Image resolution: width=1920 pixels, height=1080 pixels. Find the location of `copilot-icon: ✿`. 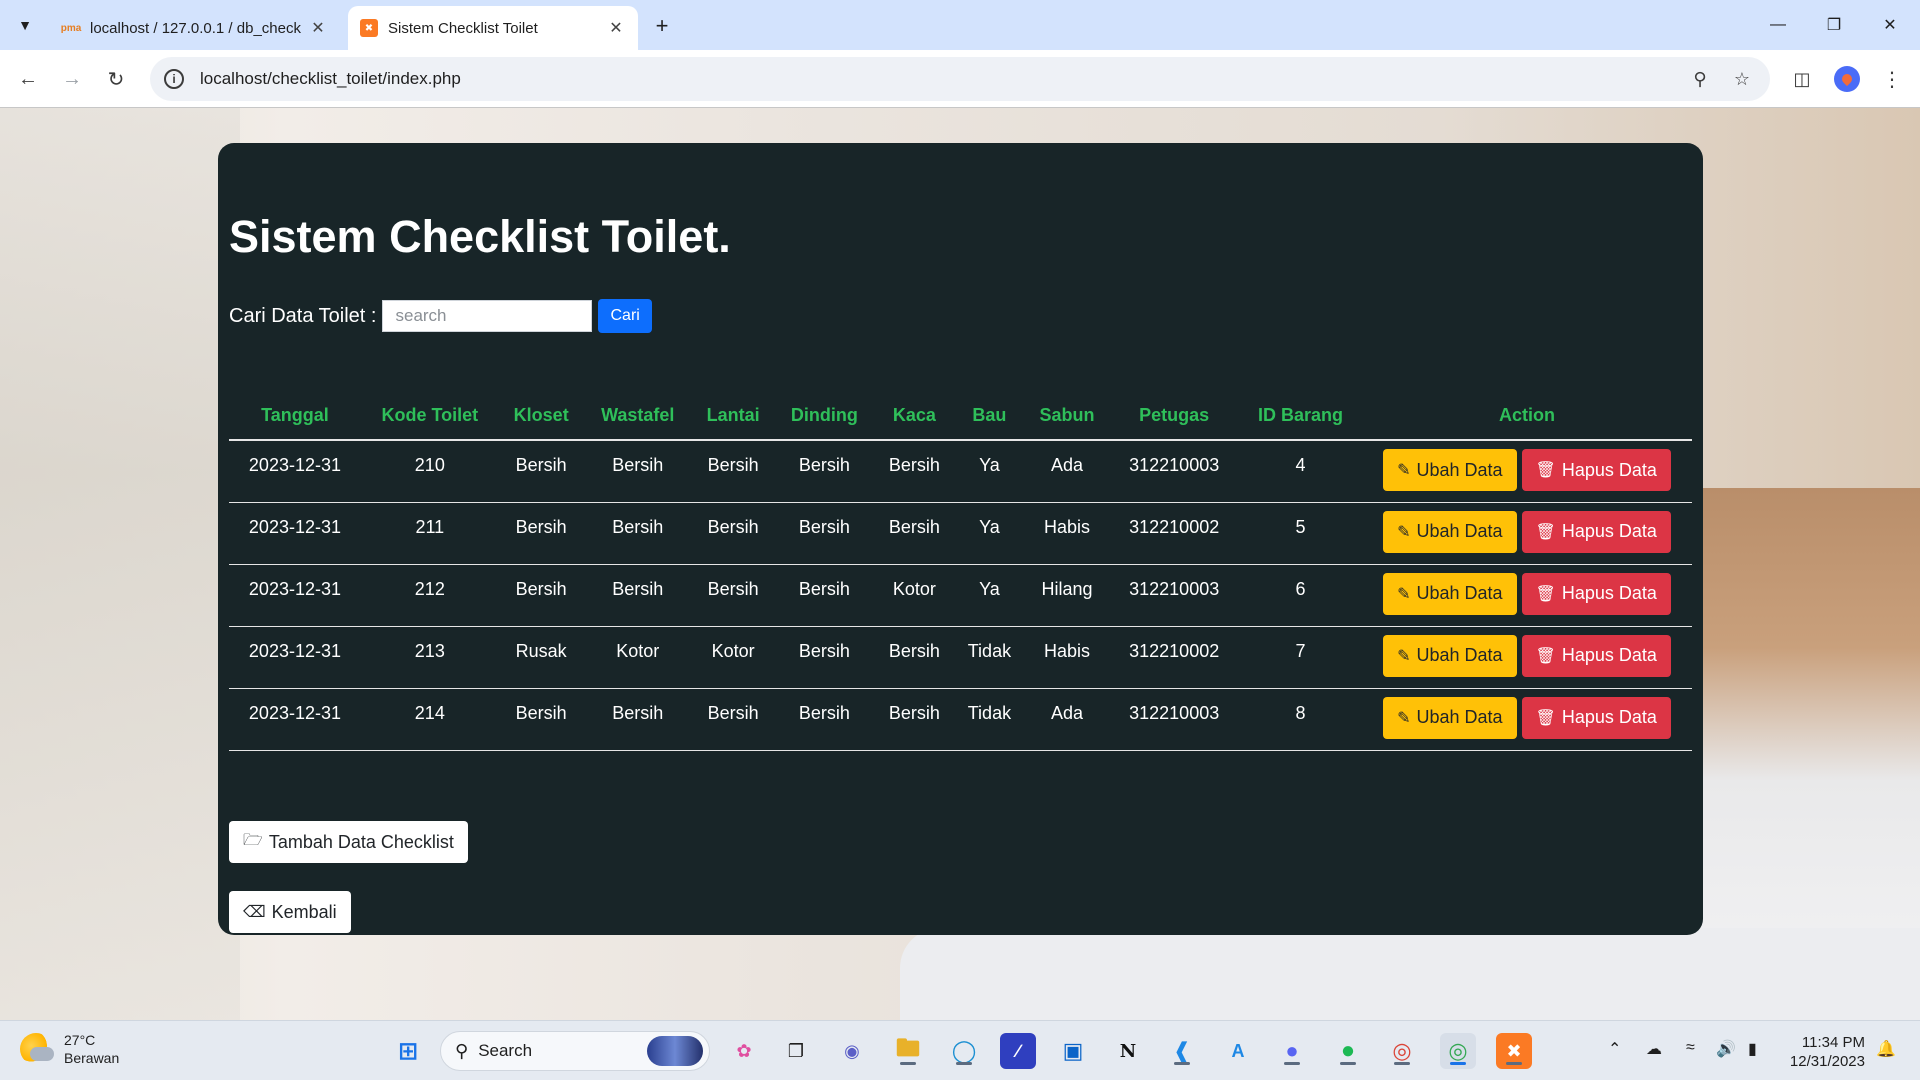

copilot-icon: ✿ is located at coordinates (744, 1051).